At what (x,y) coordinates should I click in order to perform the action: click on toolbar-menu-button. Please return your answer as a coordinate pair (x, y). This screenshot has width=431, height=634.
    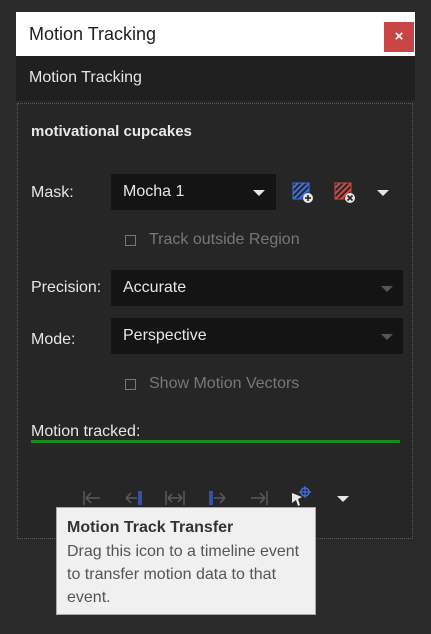
    Looking at the image, I should click on (343, 499).